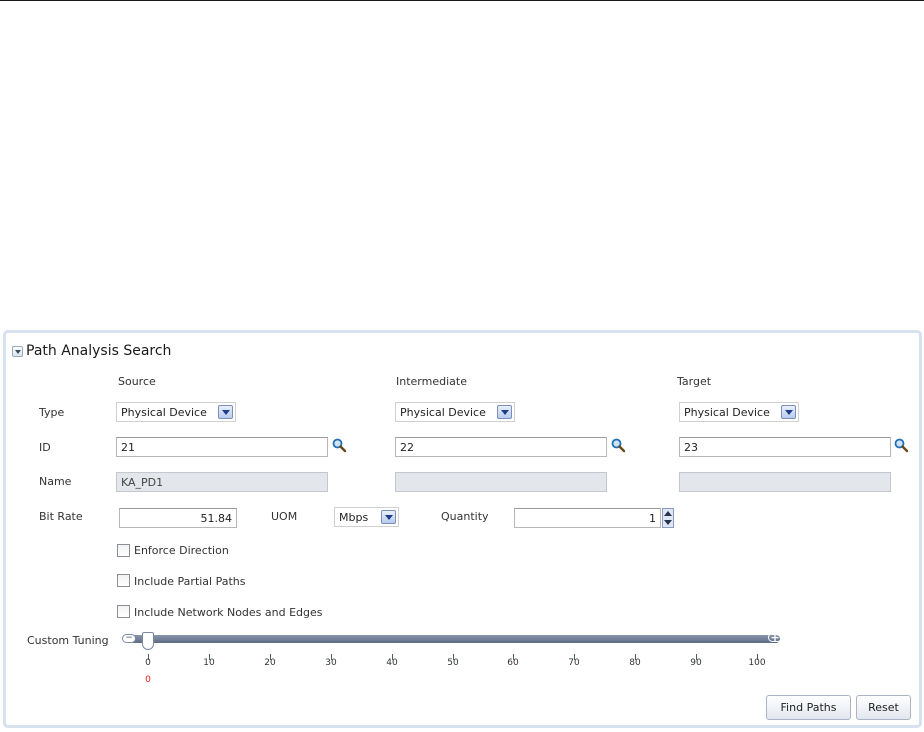 The width and height of the screenshot is (924, 732). Describe the element at coordinates (513, 663) in the screenshot. I see `slider-tick-label: 60` at that location.